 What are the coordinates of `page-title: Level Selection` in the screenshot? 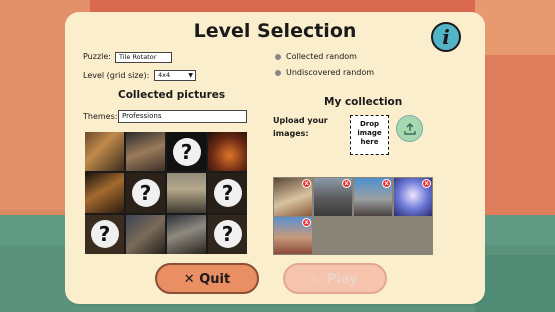 It's located at (275, 31).